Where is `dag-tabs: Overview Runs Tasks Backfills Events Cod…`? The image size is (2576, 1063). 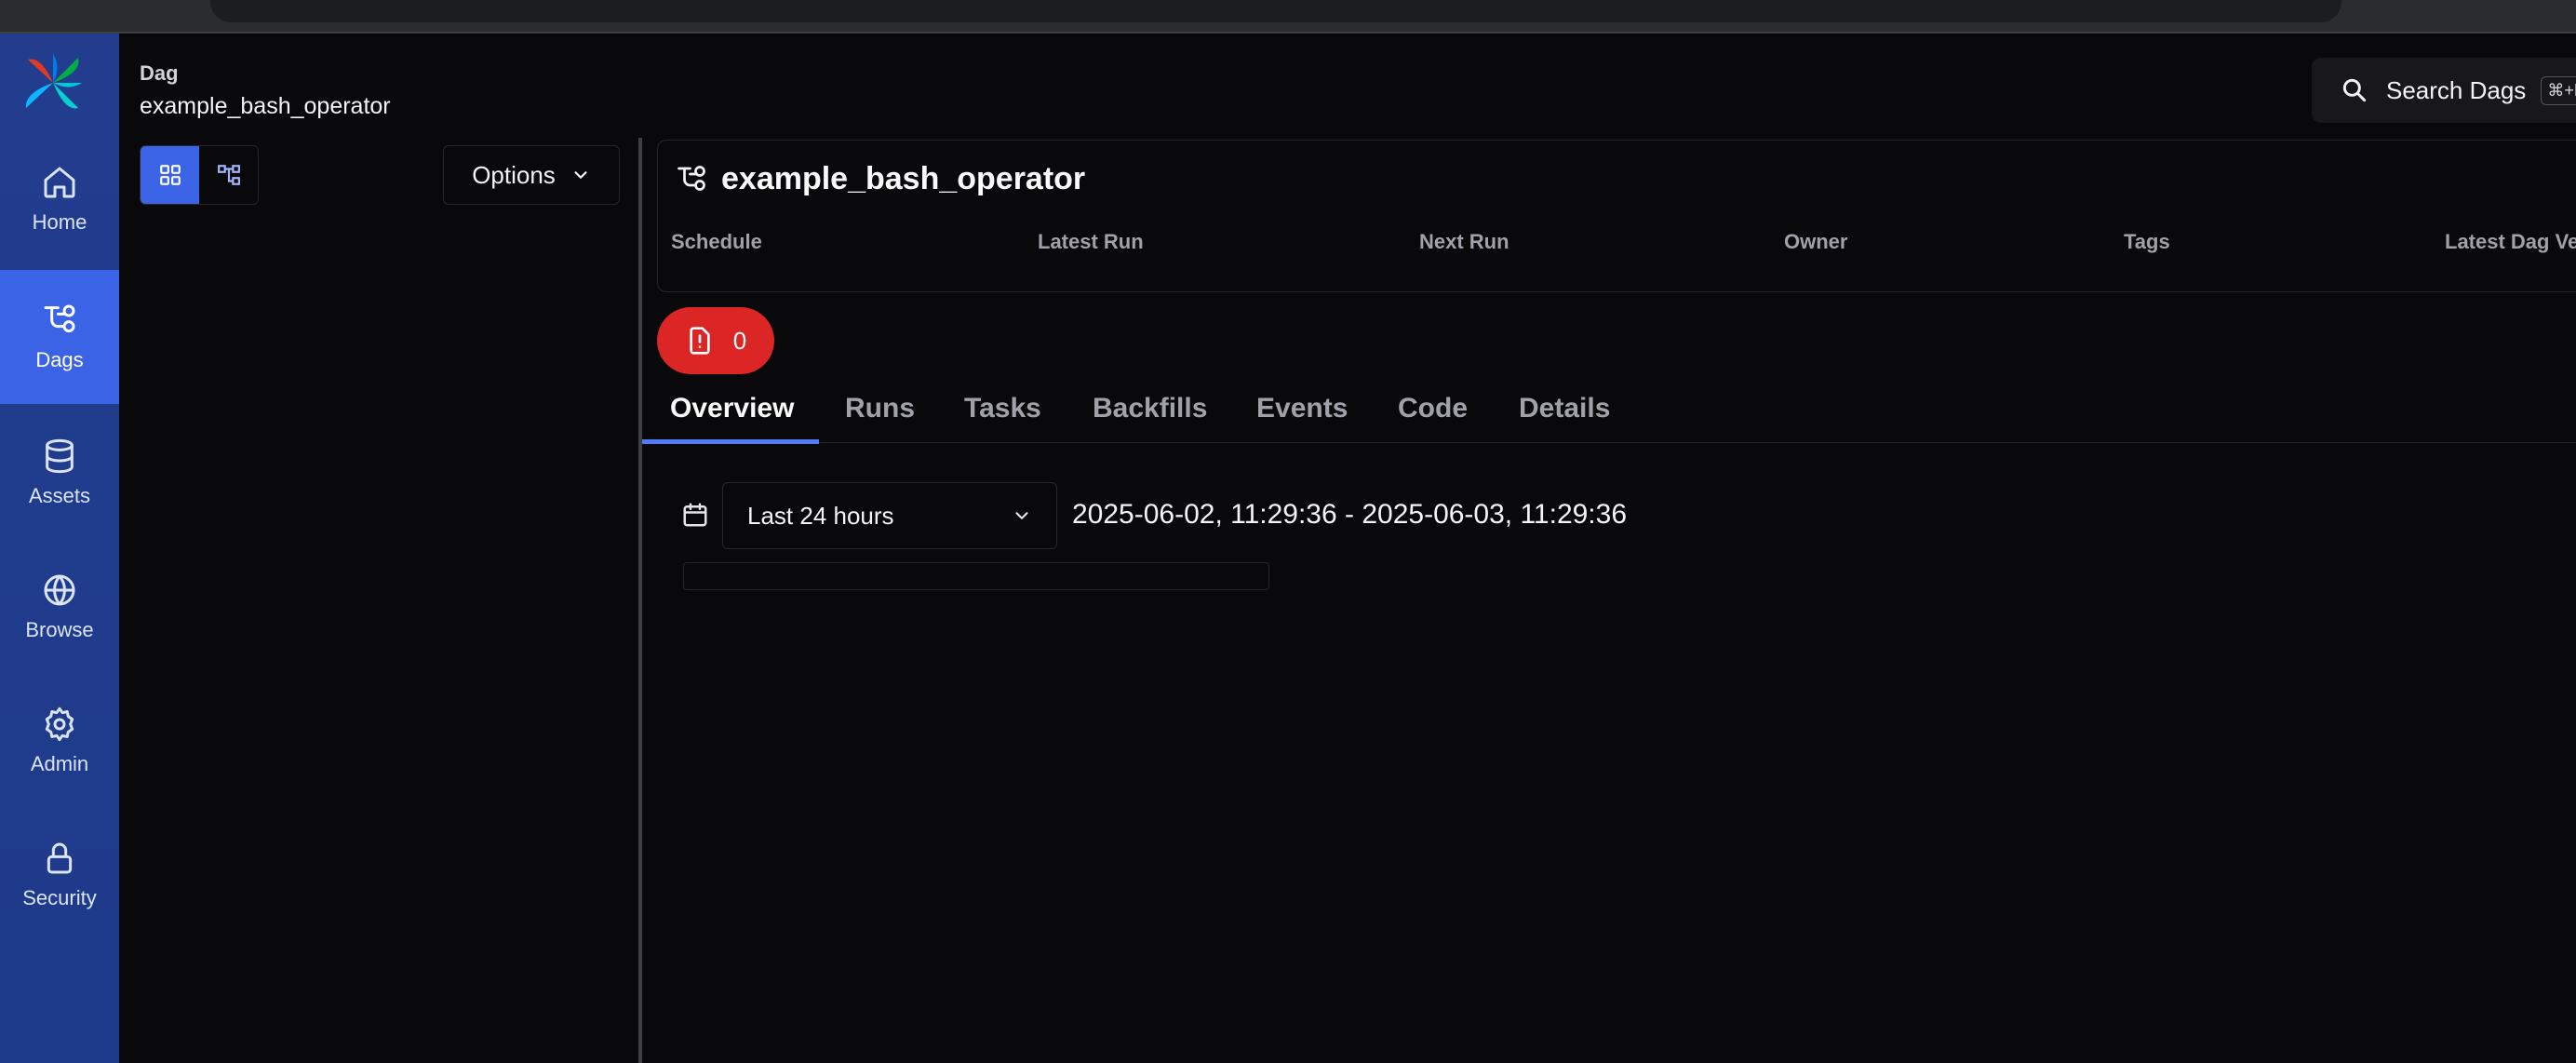 dag-tabs: Overview Runs Tasks Backfills Events Cod… is located at coordinates (1609, 413).